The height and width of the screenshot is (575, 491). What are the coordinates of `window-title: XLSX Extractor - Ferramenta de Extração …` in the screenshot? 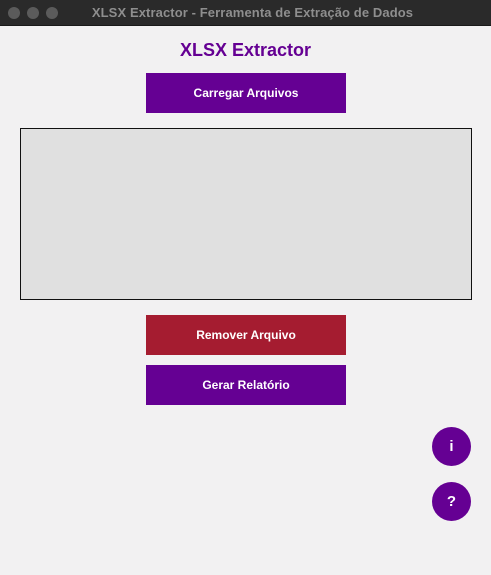 It's located at (252, 12).